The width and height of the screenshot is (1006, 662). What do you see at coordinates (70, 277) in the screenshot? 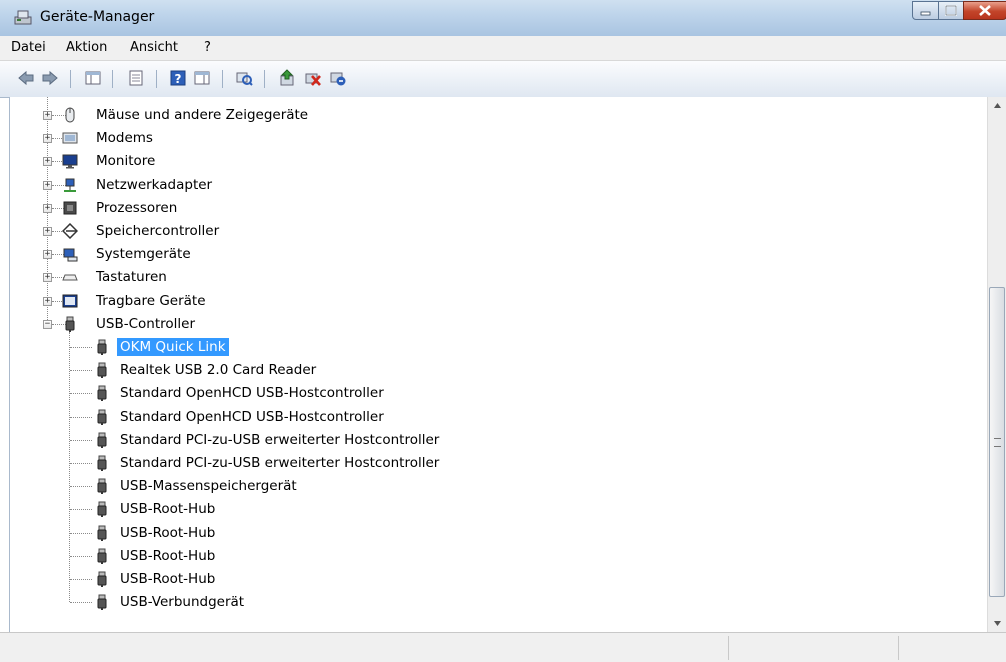
I see `keyboard-icon` at bounding box center [70, 277].